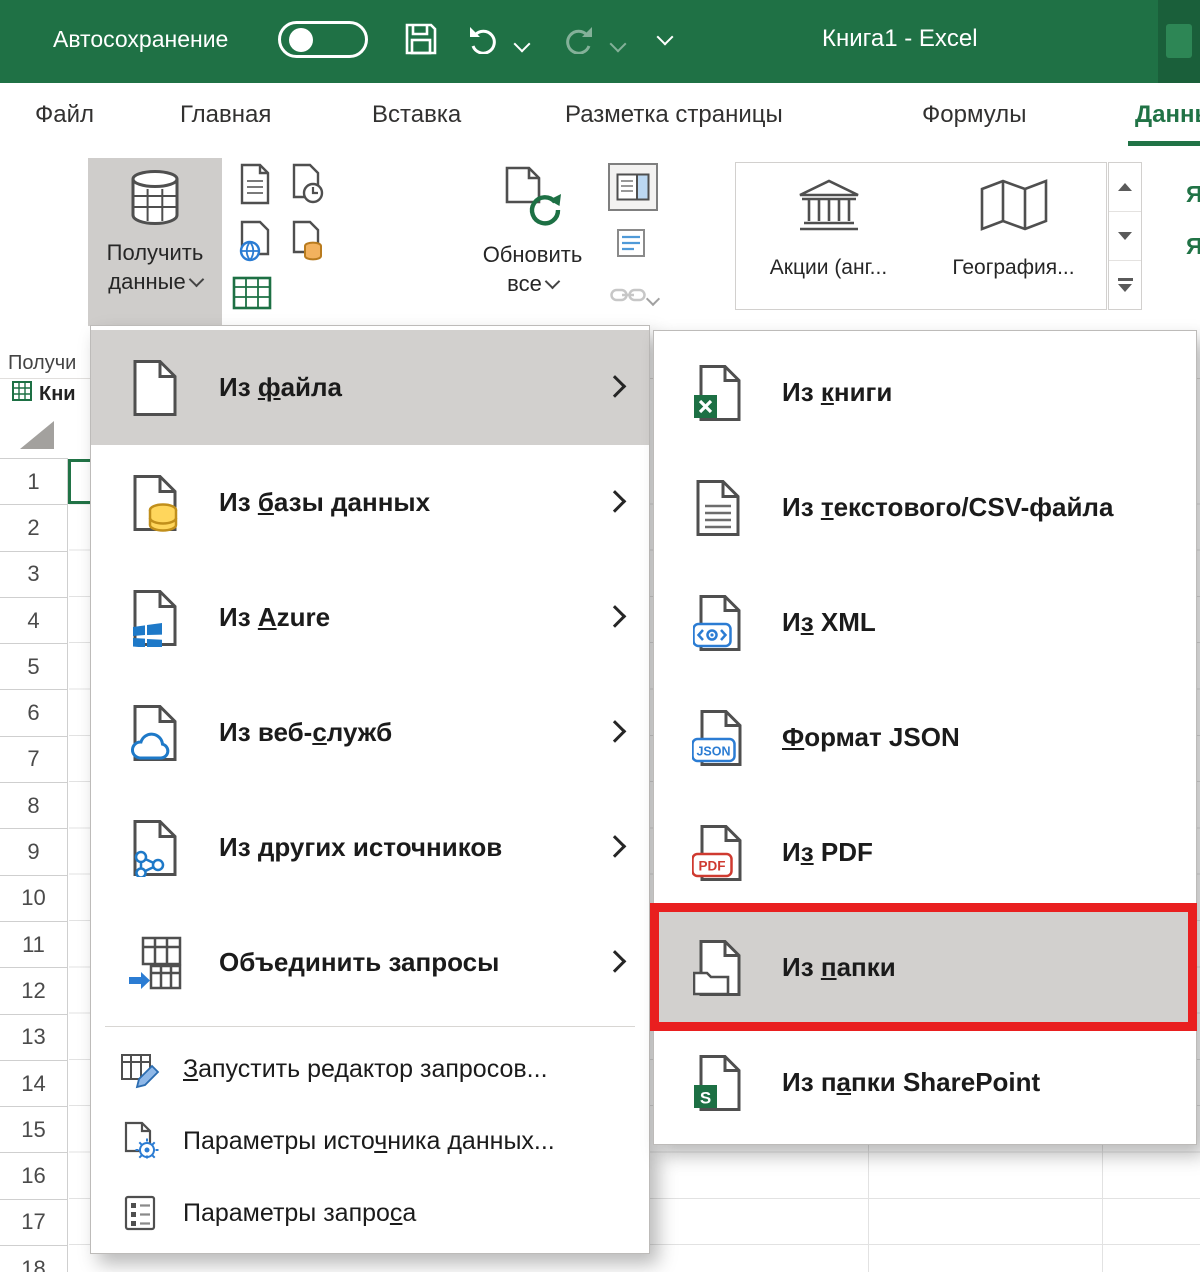 The height and width of the screenshot is (1272, 1200). I want to click on gallery-scroll-up, so click(1125, 187).